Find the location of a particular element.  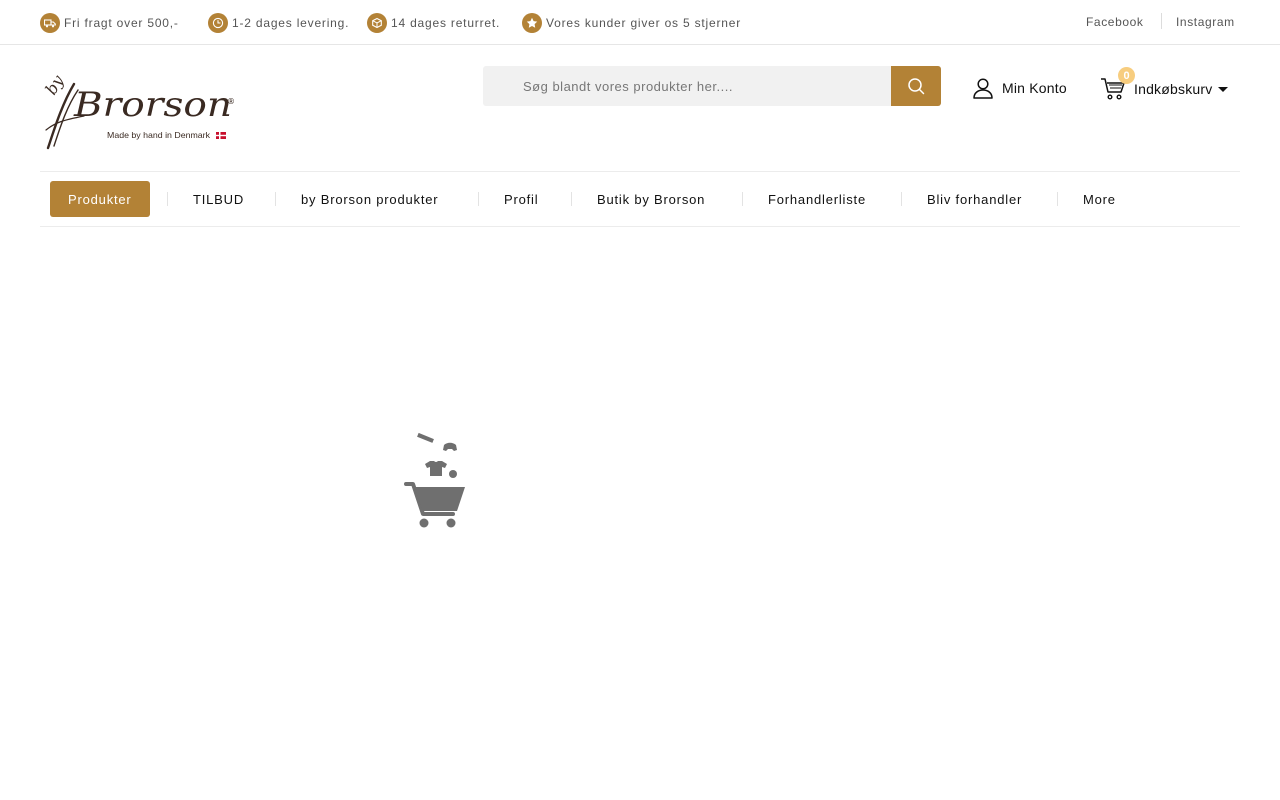

logo-registered-mark: ® is located at coordinates (231, 101).